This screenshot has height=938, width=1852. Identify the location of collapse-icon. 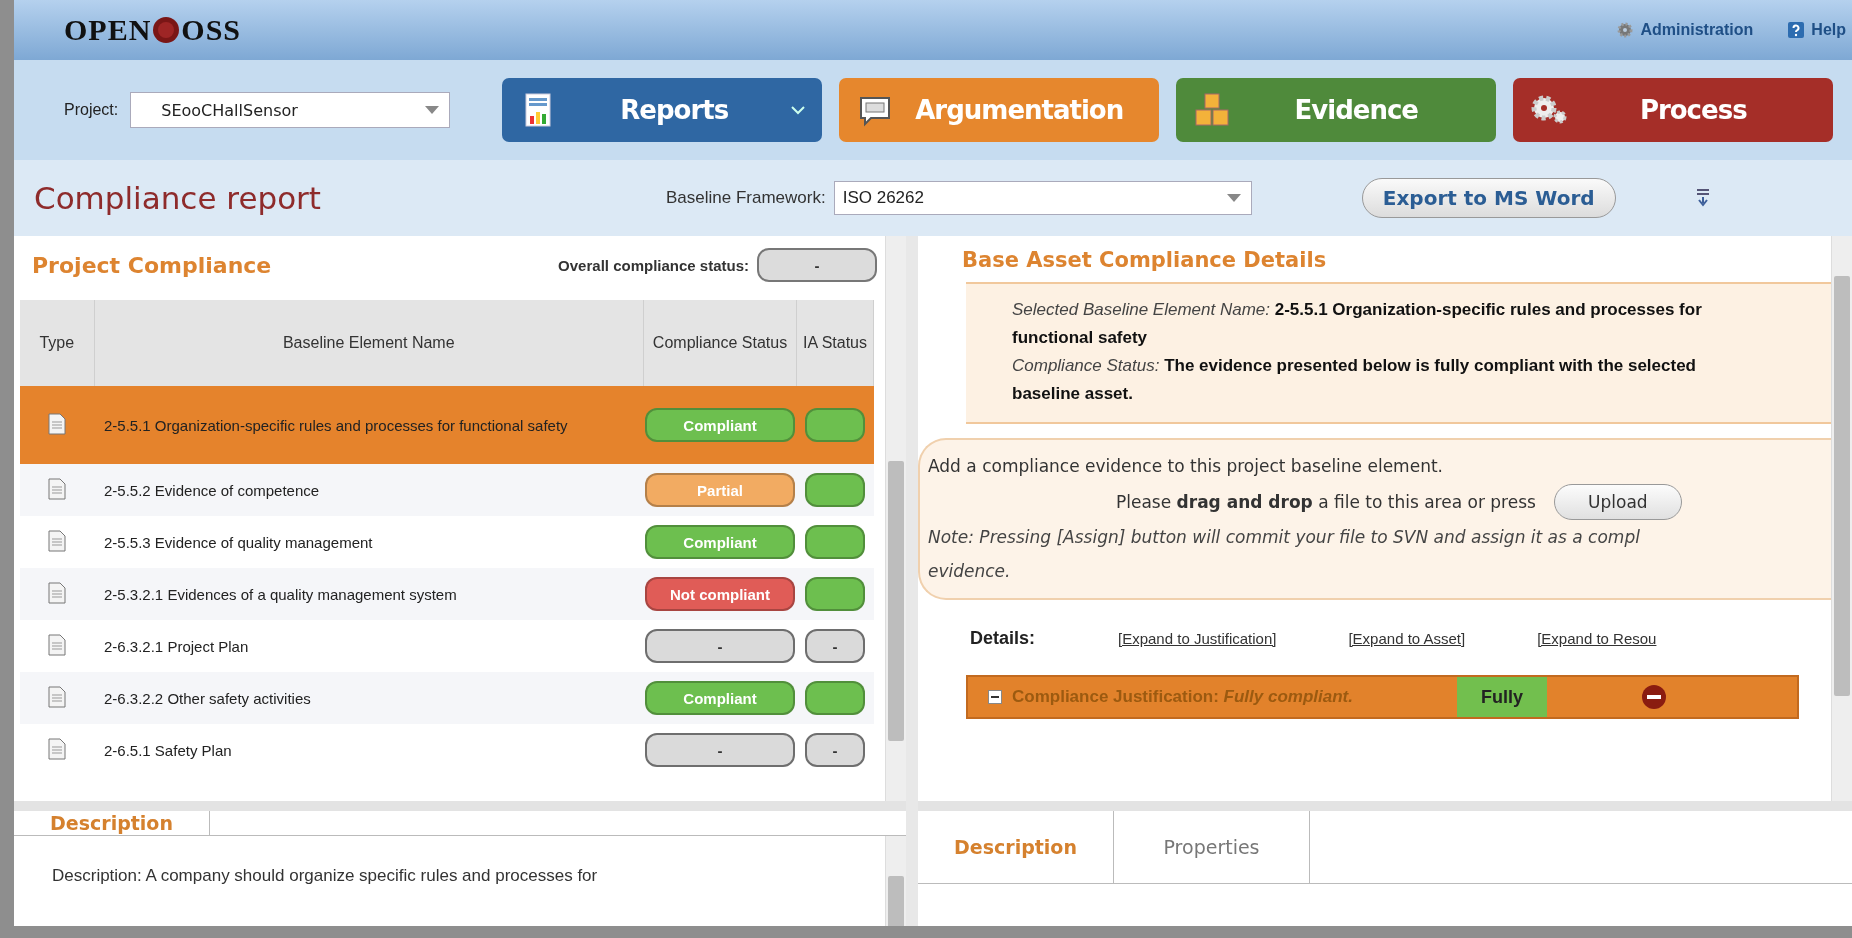
(995, 697).